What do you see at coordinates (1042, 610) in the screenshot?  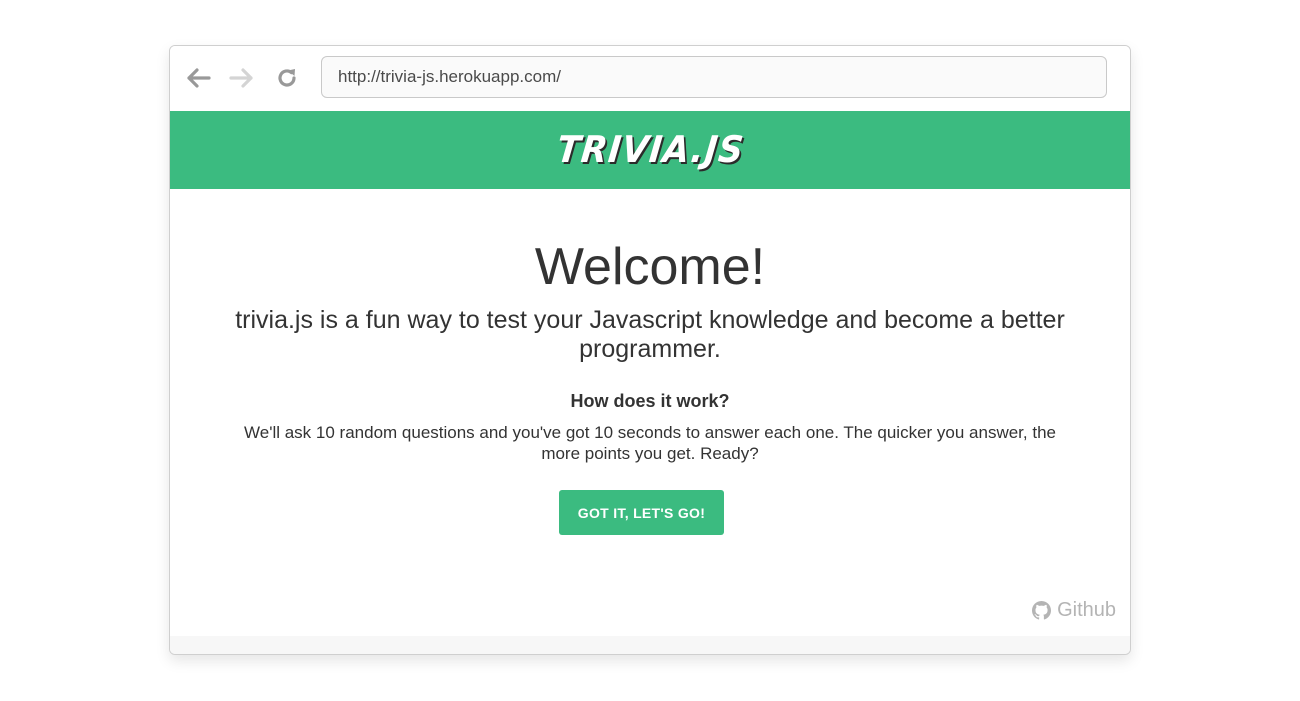 I see `github-icon` at bounding box center [1042, 610].